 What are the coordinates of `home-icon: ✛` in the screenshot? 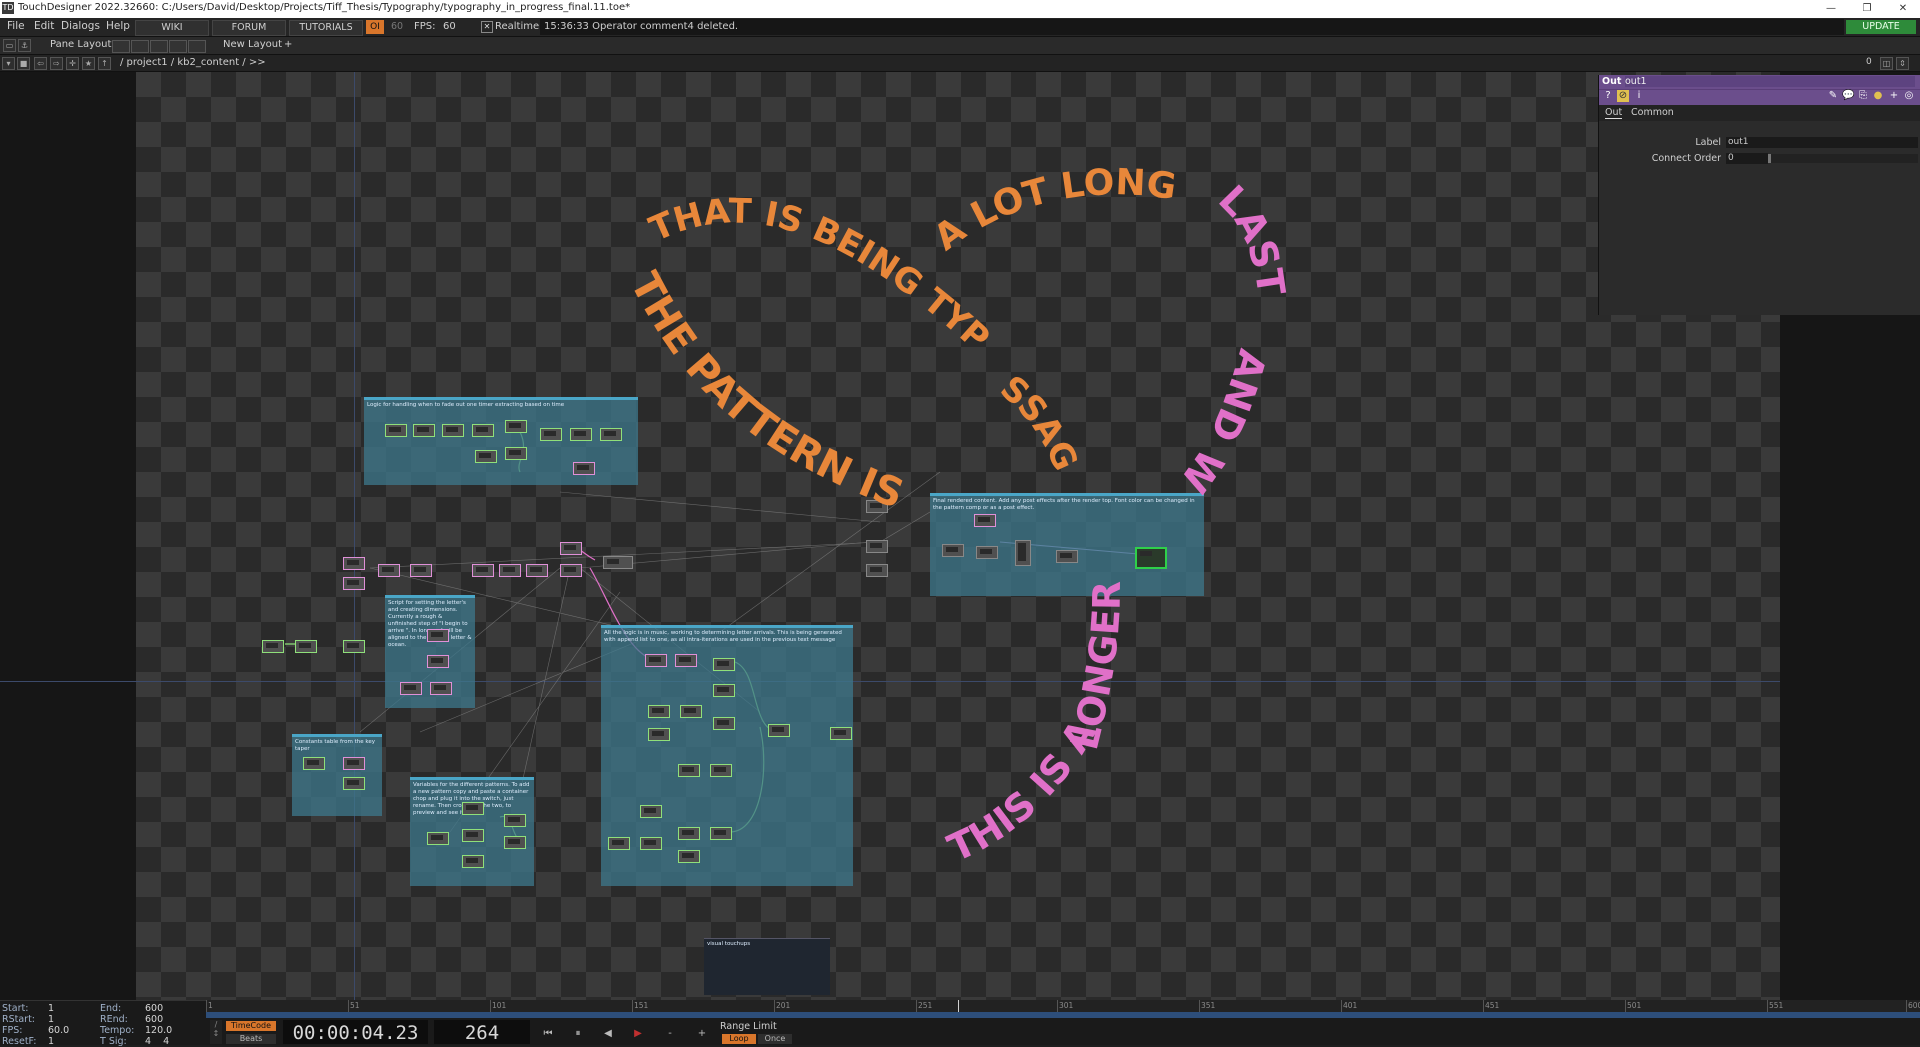 It's located at (72, 63).